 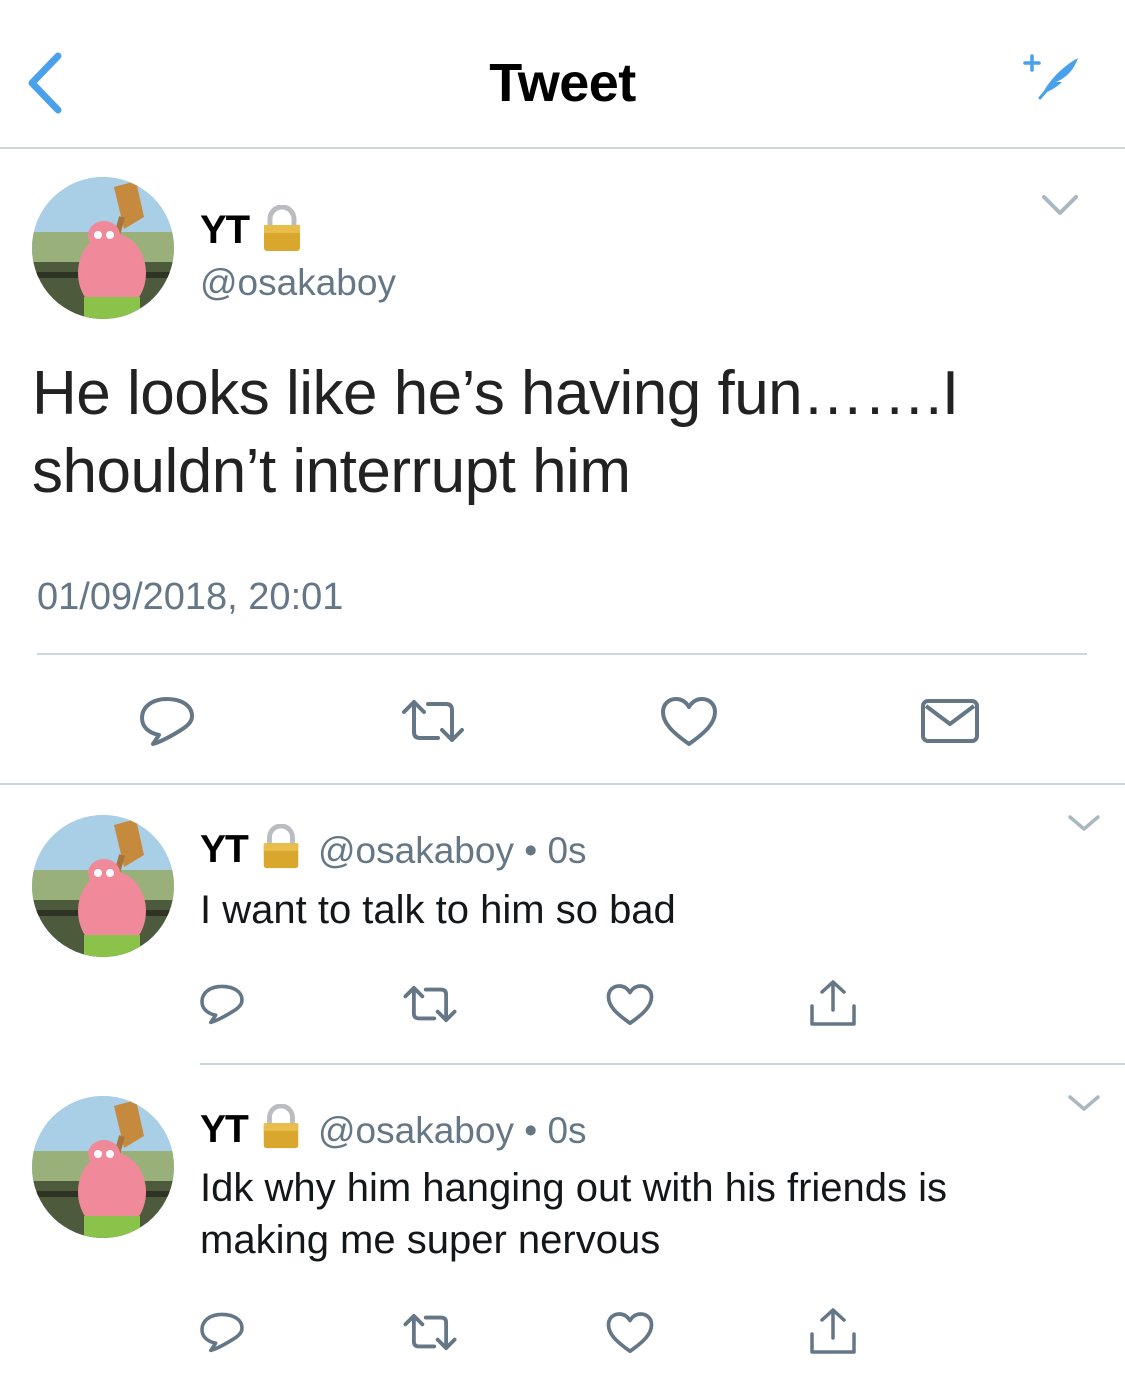 I want to click on compose-sparkle-icon, so click(x=1052, y=78).